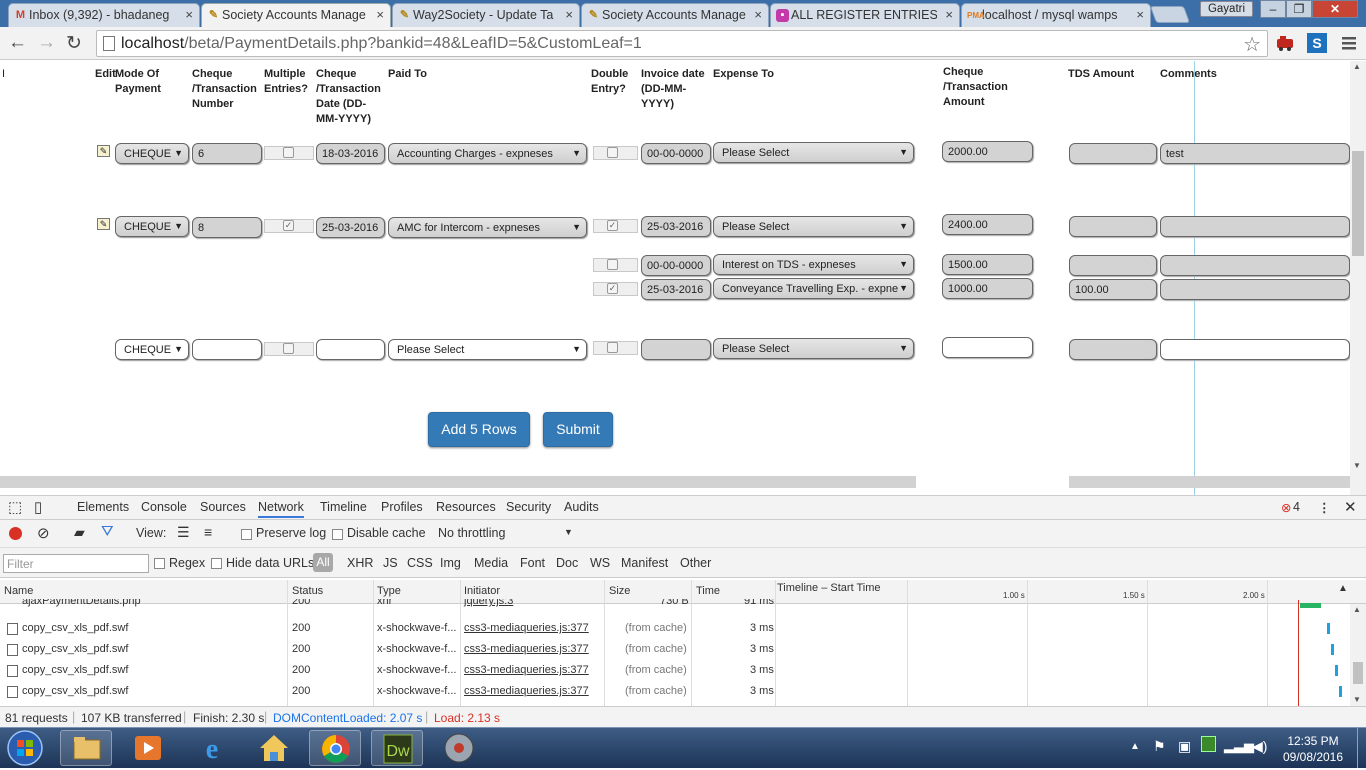 The image size is (1366, 770). I want to click on hide-data-urls-checkbox, so click(216, 563).